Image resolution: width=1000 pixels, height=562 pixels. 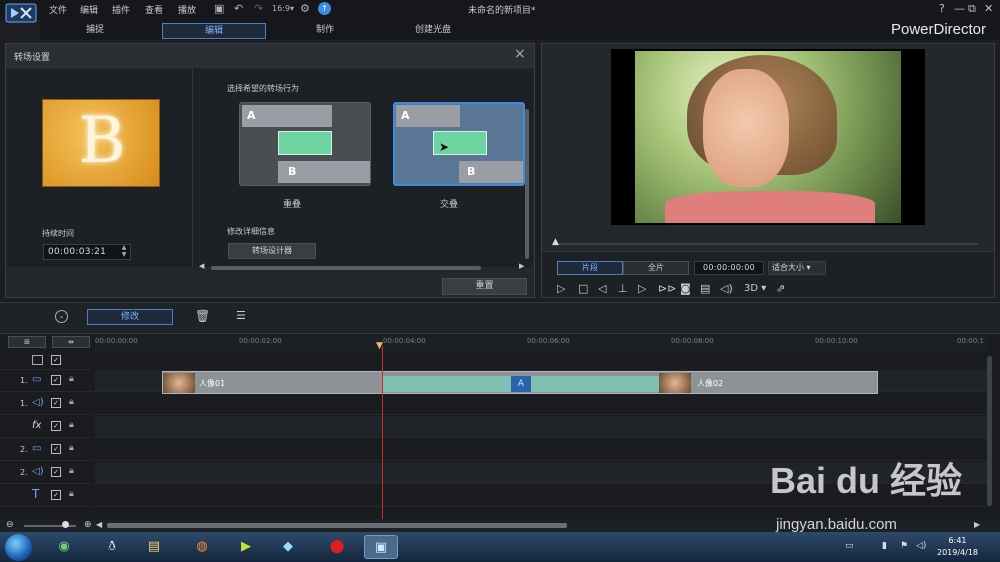 I want to click on panel-close-icon: ×, so click(x=520, y=54).